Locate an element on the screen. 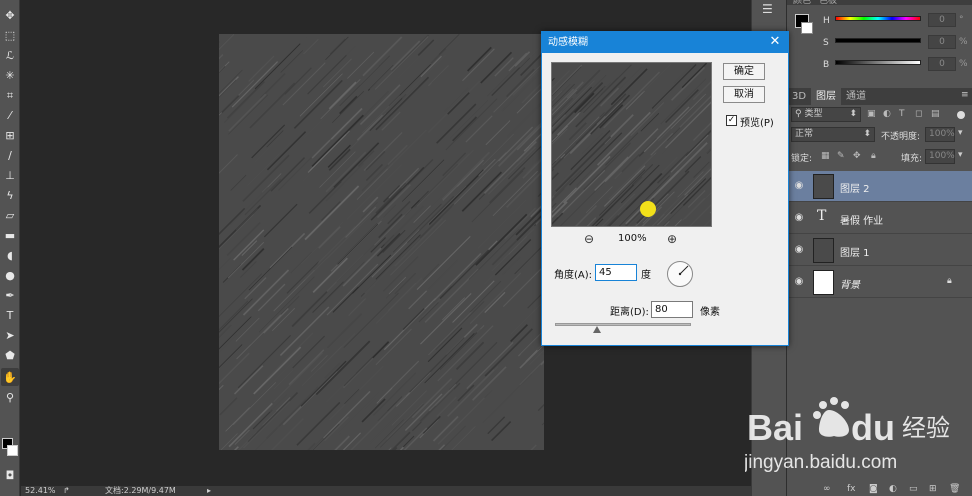 This screenshot has height=496, width=972. hand-icon: ✋ is located at coordinates (10, 377).